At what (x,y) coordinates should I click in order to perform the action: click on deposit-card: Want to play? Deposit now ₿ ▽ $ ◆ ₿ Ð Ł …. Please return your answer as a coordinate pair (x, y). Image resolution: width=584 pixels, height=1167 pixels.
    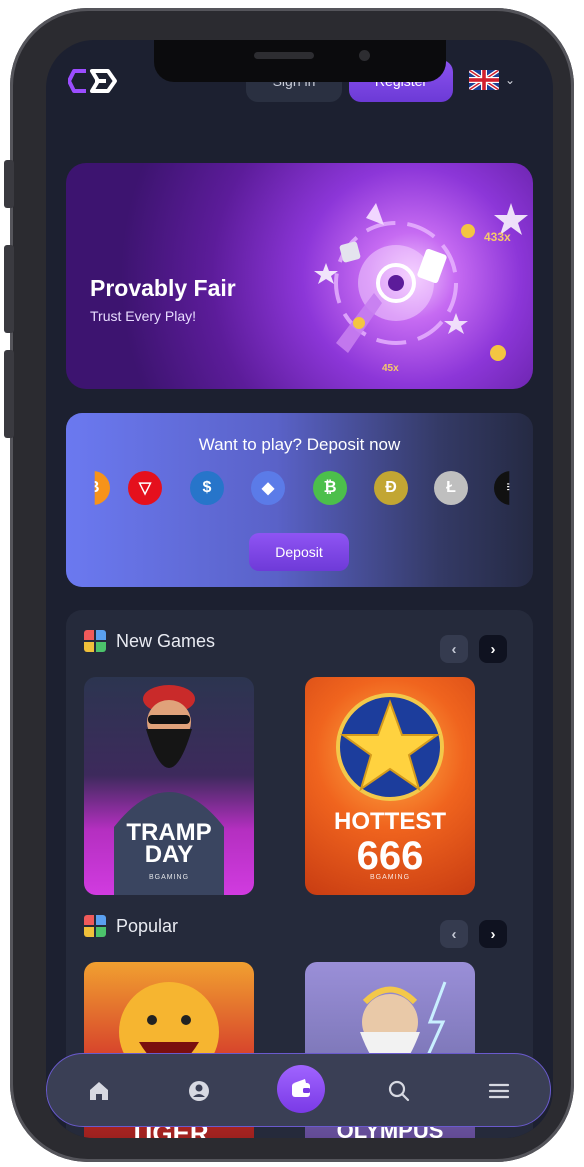
    Looking at the image, I should click on (299, 500).